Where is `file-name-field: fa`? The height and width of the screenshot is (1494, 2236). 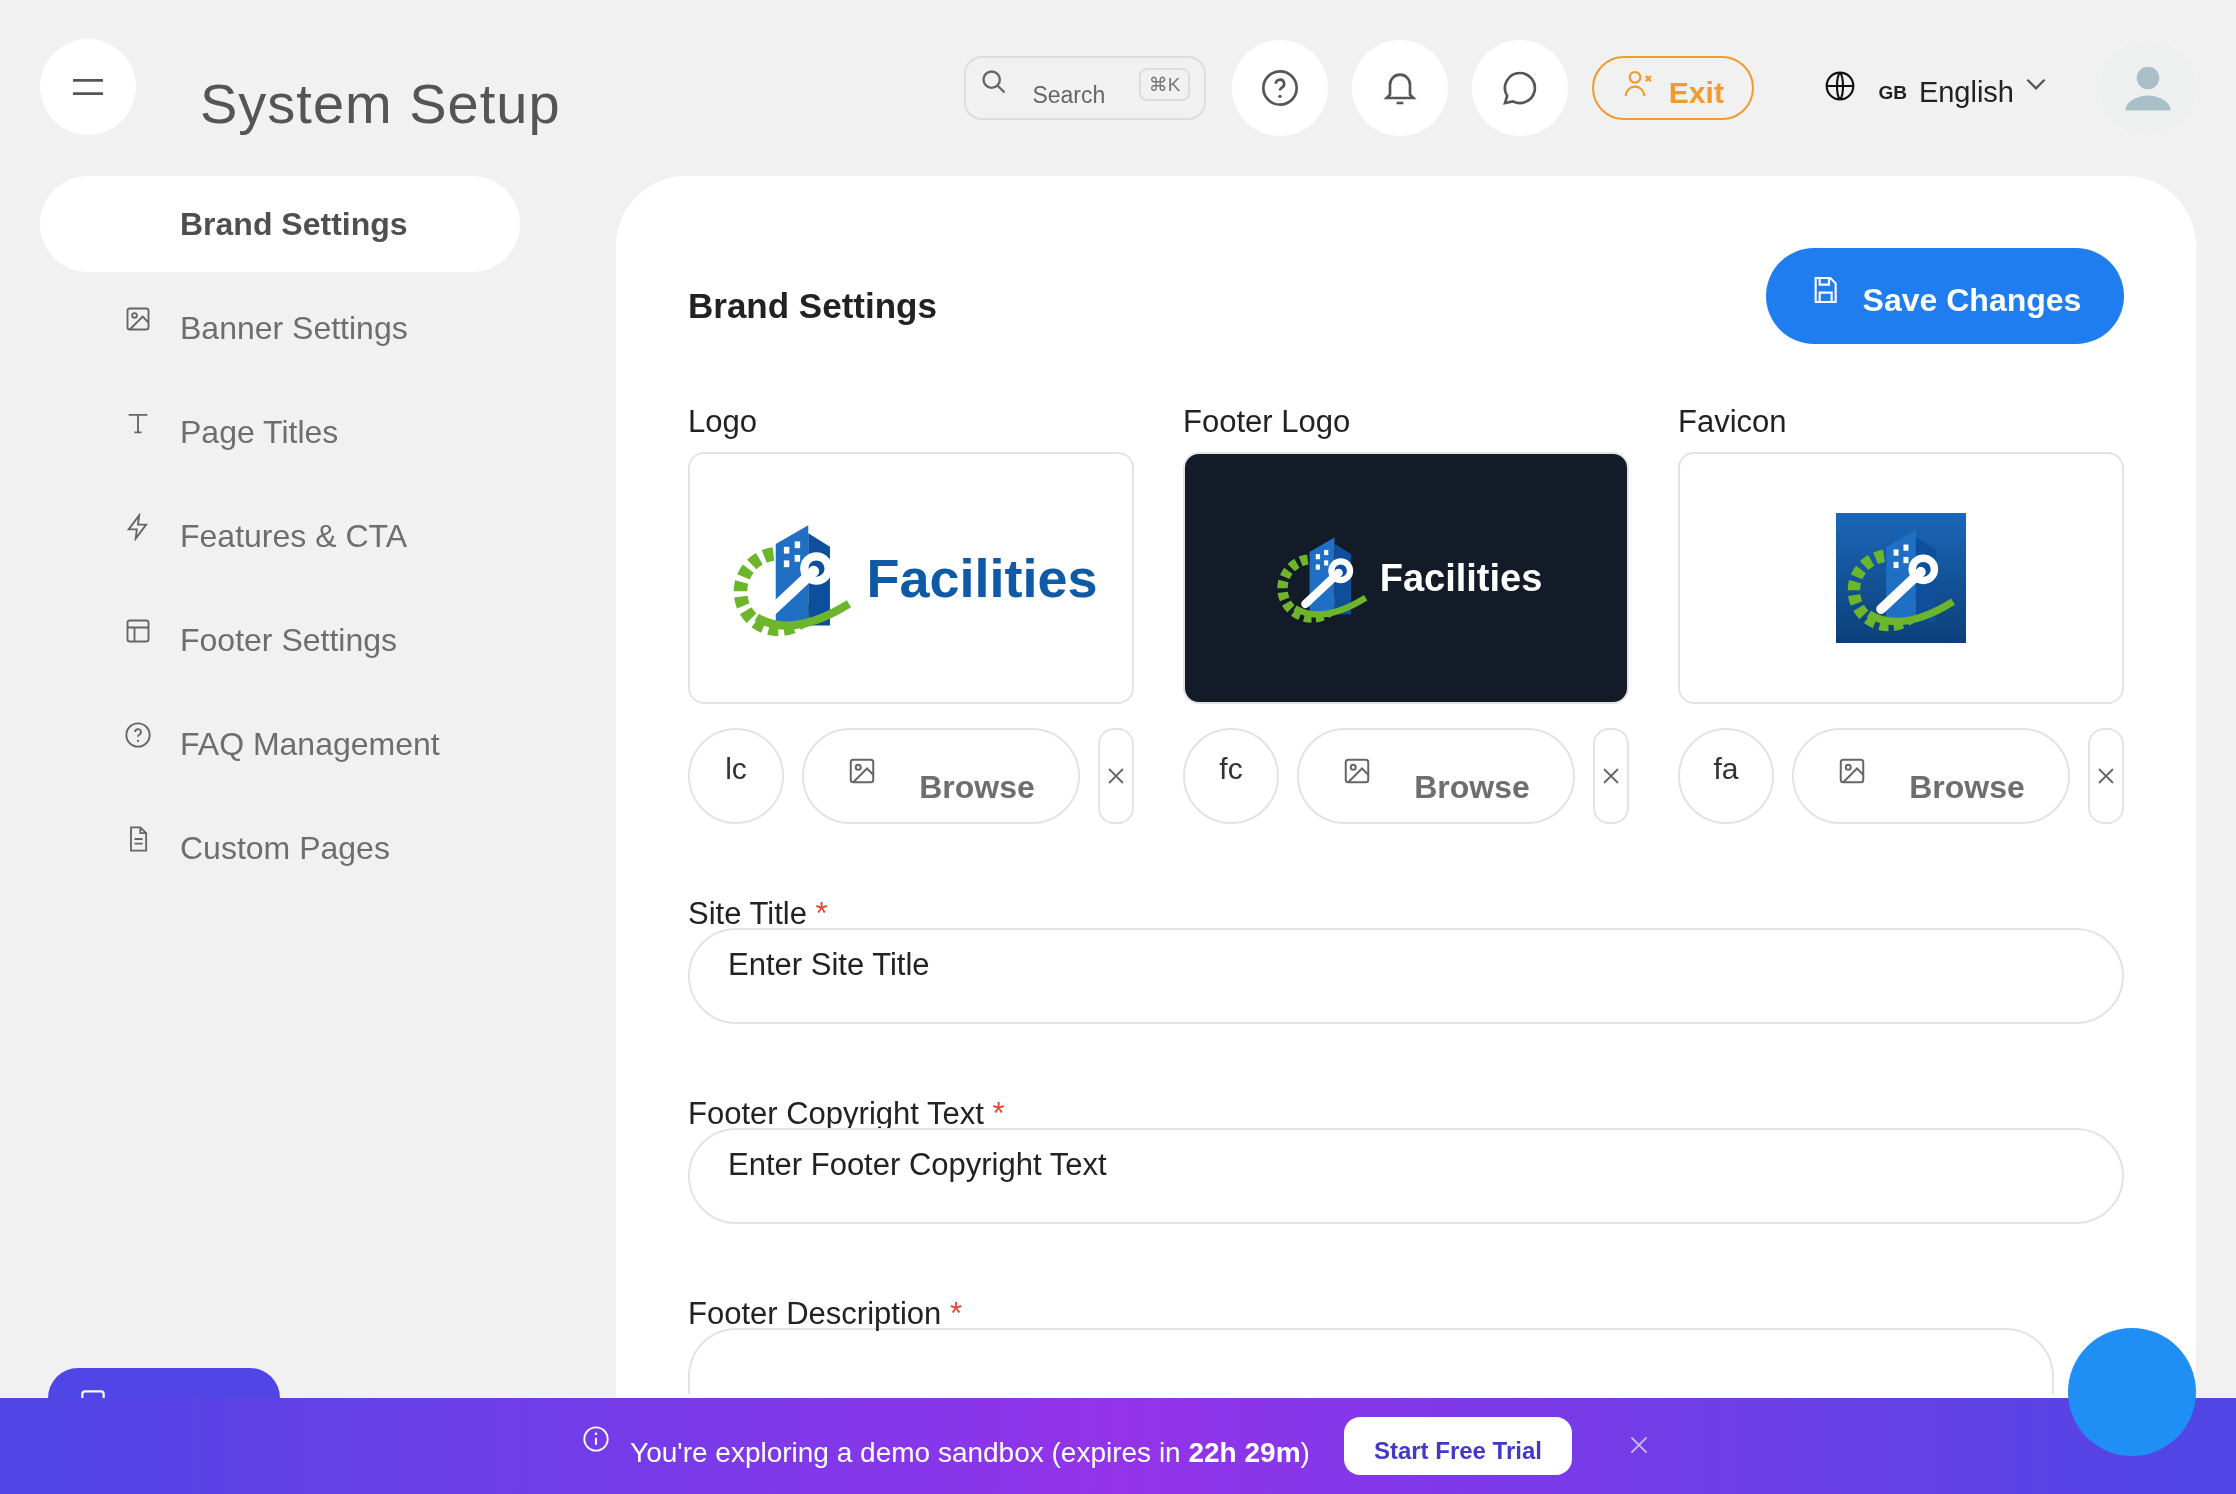
file-name-field: fa is located at coordinates (1726, 776).